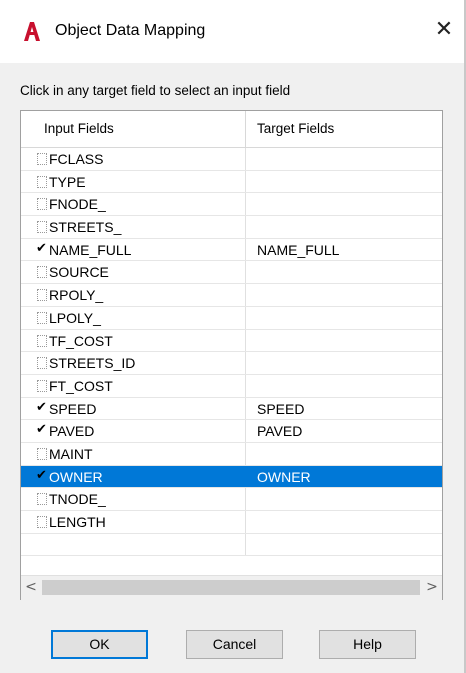 This screenshot has width=466, height=673. I want to click on table-row: SOURCE, so click(231, 273).